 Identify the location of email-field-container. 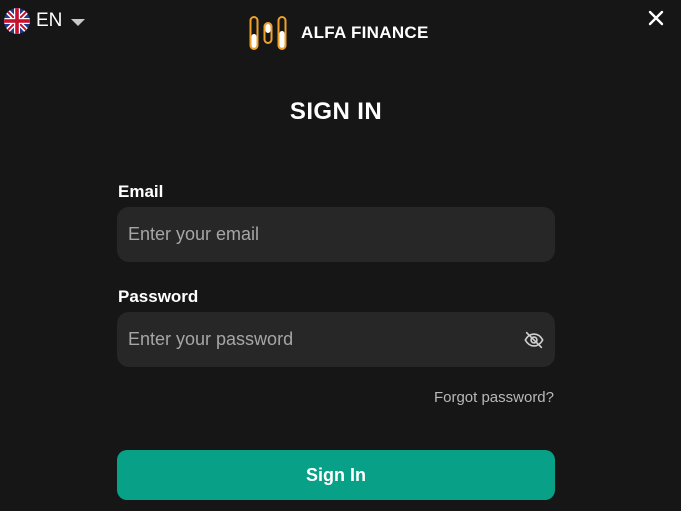
(336, 234).